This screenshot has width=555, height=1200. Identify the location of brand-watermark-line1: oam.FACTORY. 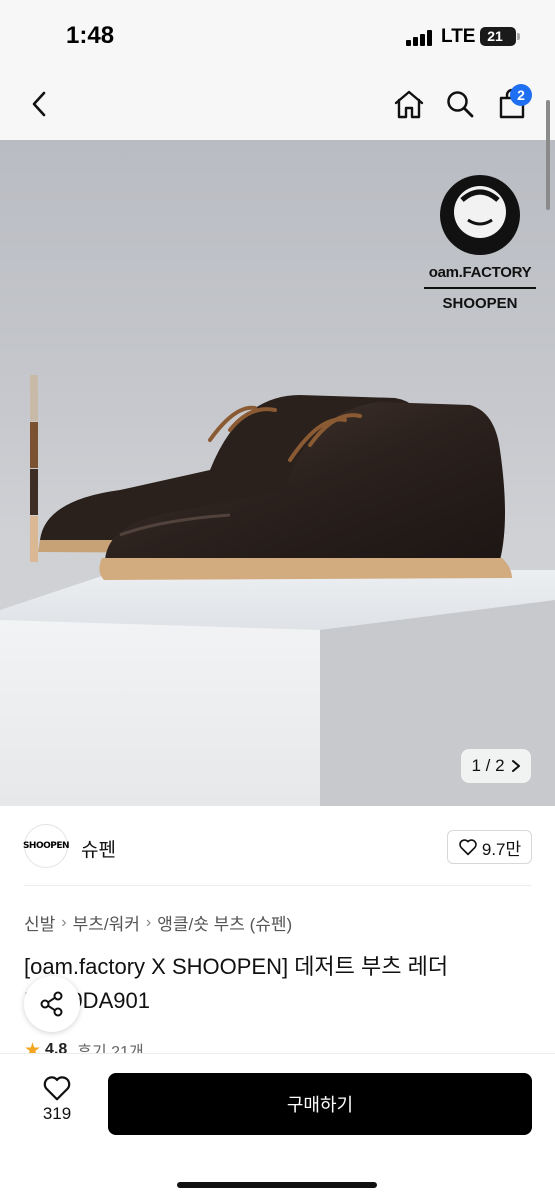
(480, 276).